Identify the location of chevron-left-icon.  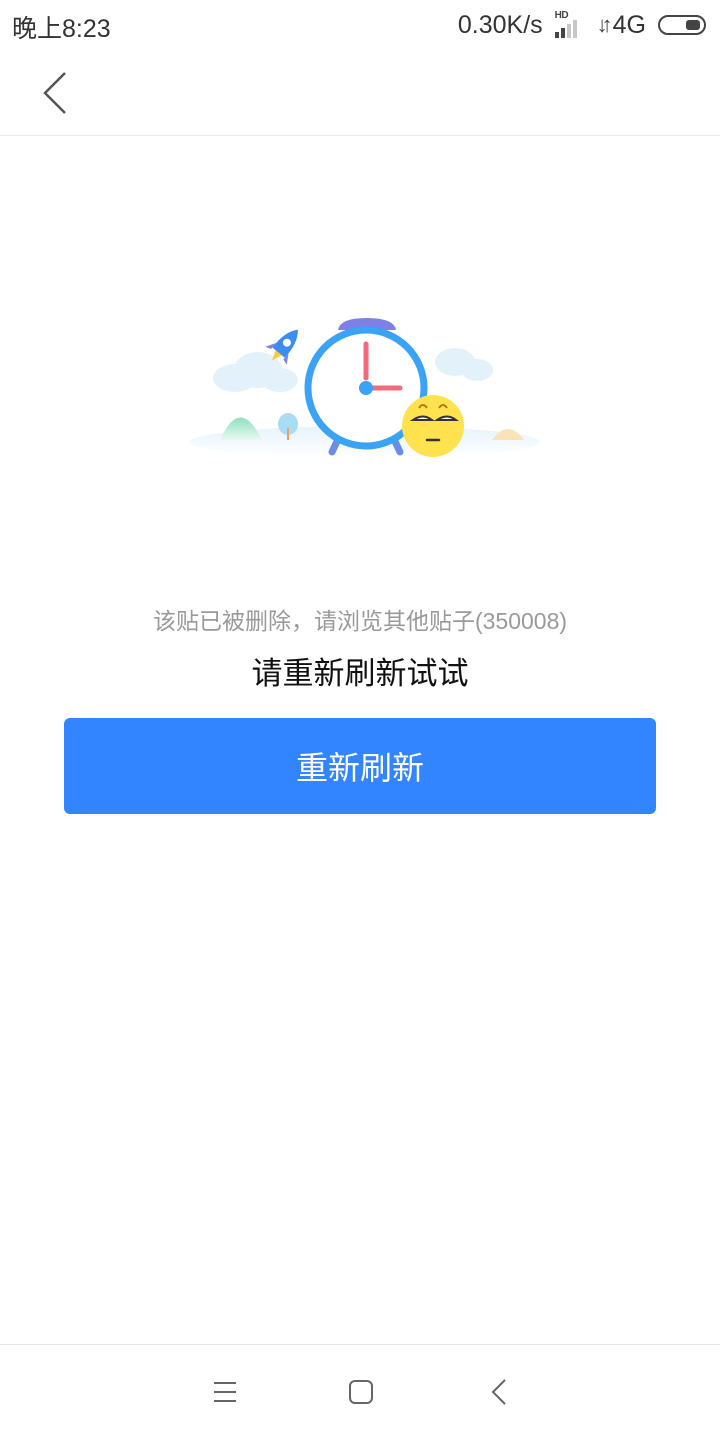
(54, 93).